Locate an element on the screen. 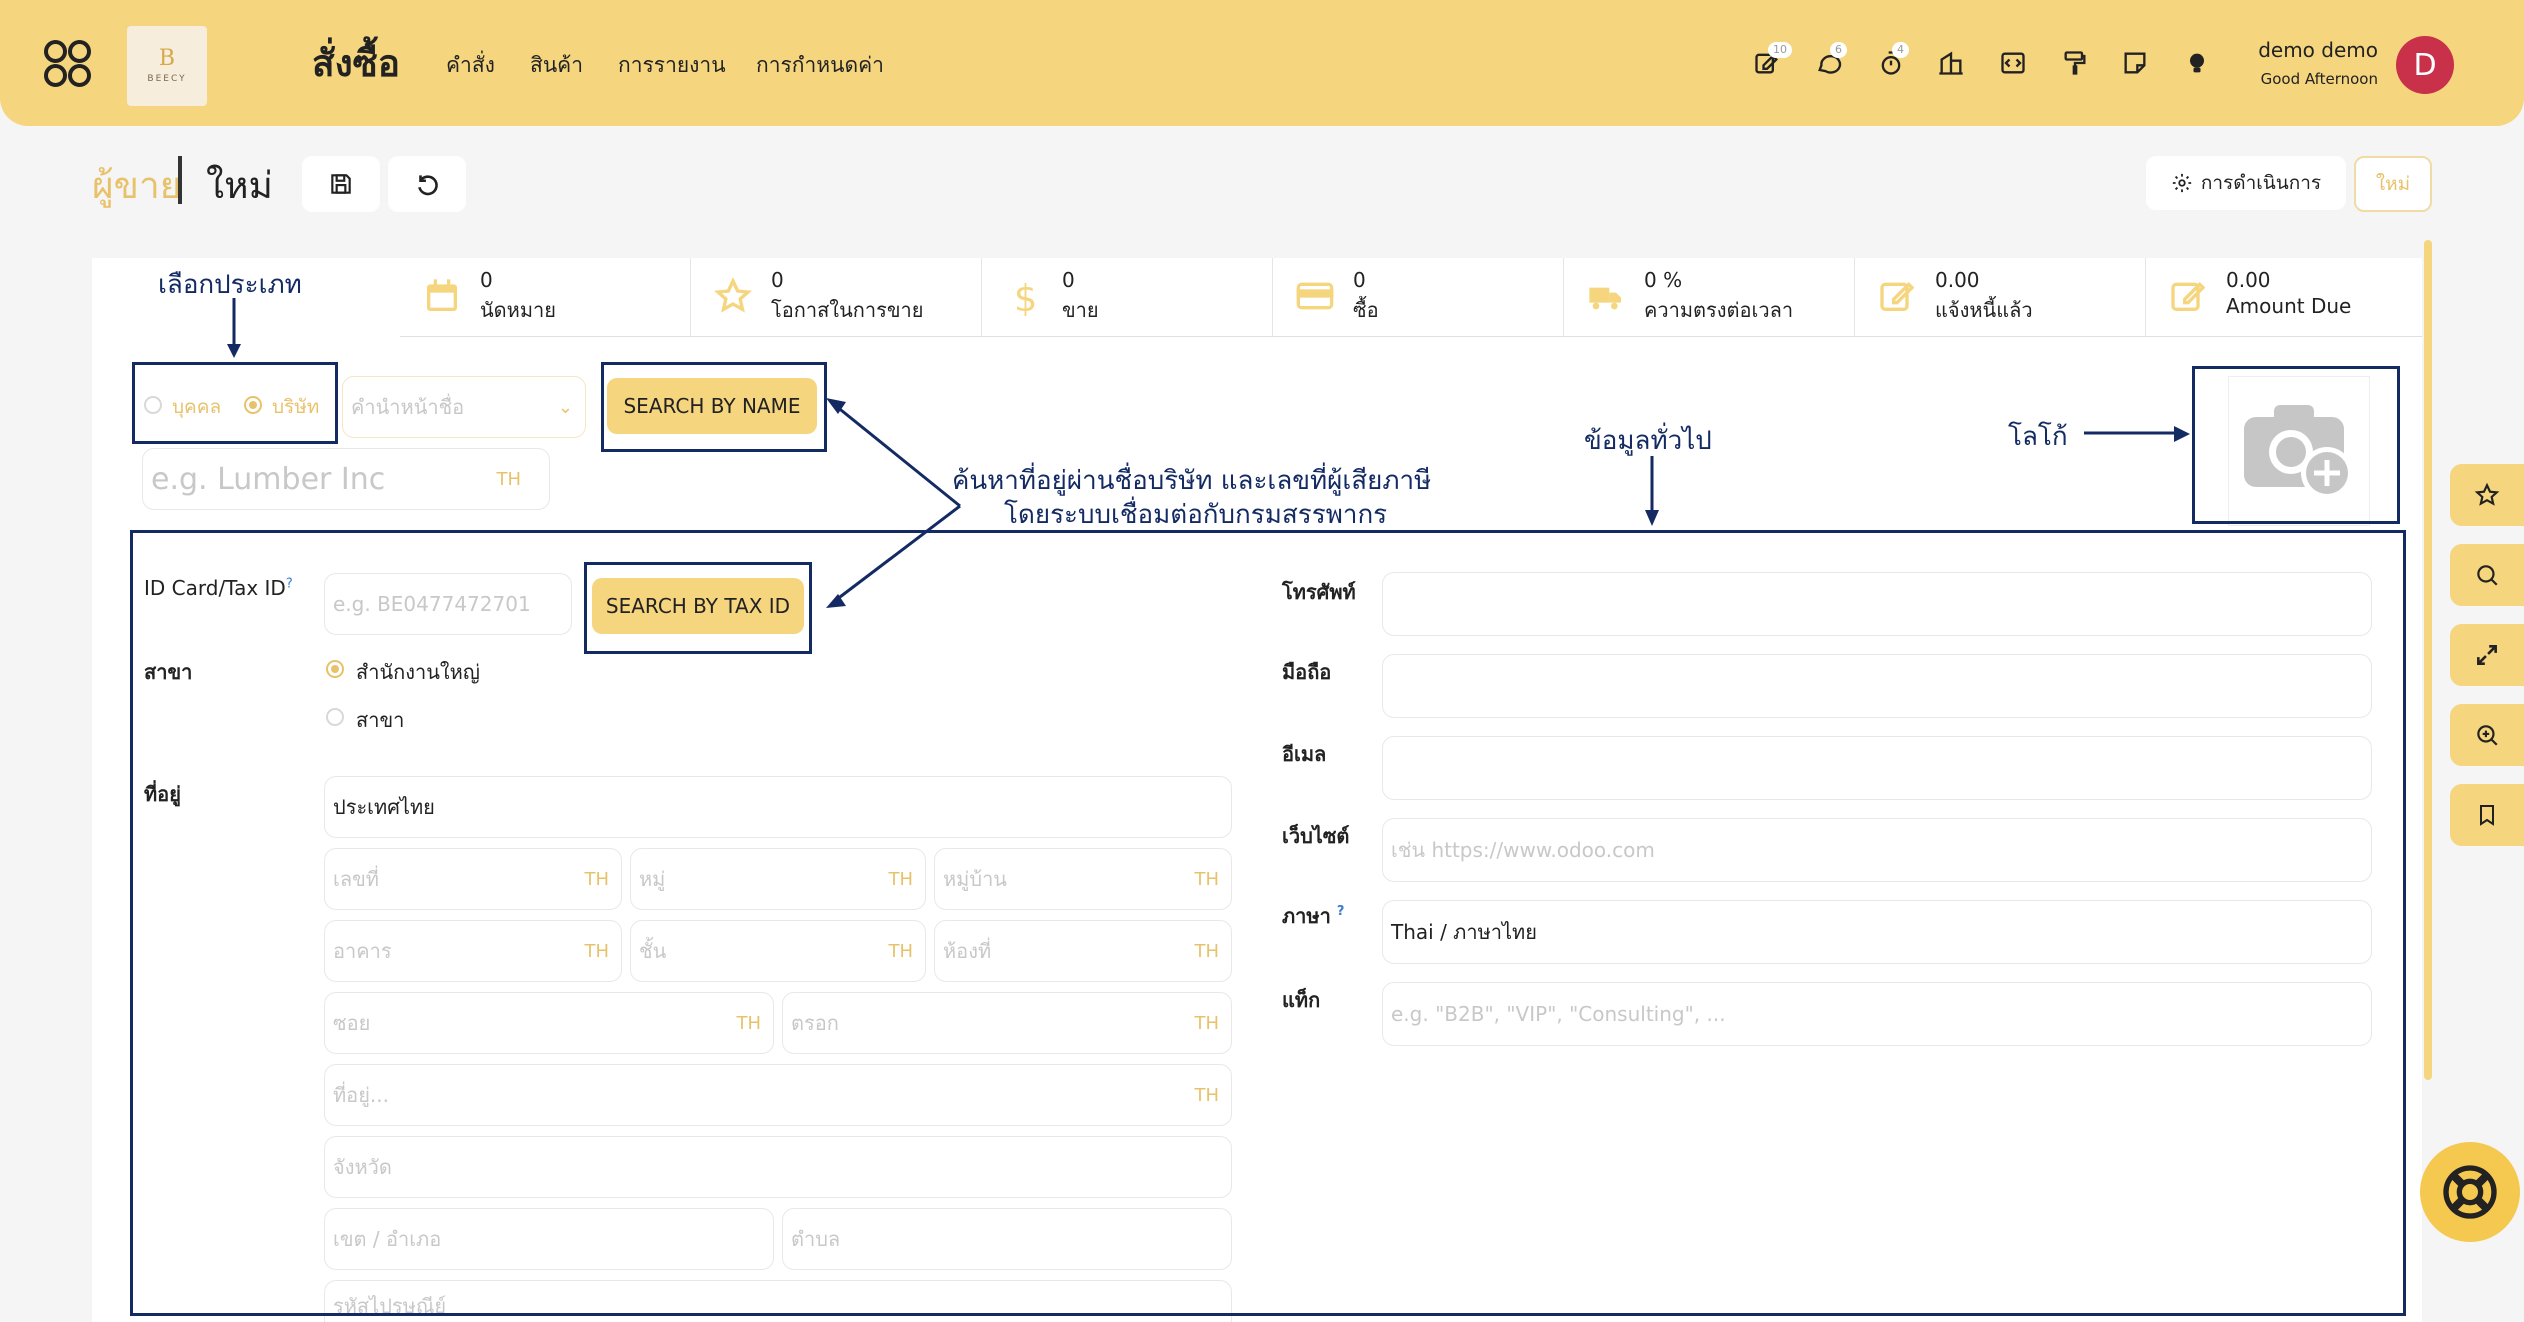 The width and height of the screenshot is (2524, 1322). activity-icon: 10 is located at coordinates (1771, 61).